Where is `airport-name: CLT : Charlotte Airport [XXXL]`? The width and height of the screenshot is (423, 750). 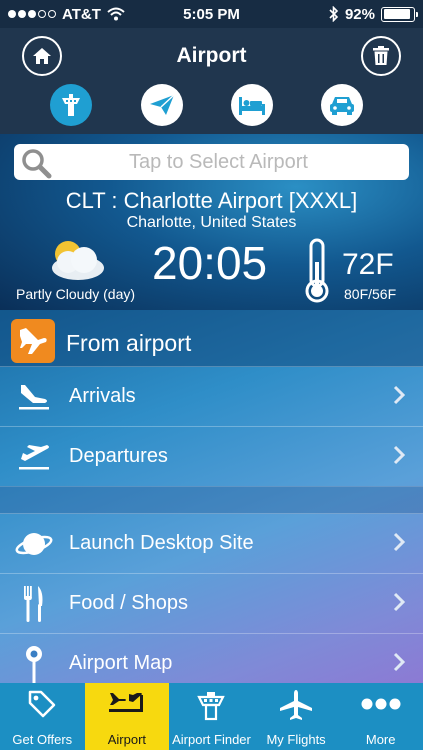 airport-name: CLT : Charlotte Airport [XXXL] is located at coordinates (211, 200).